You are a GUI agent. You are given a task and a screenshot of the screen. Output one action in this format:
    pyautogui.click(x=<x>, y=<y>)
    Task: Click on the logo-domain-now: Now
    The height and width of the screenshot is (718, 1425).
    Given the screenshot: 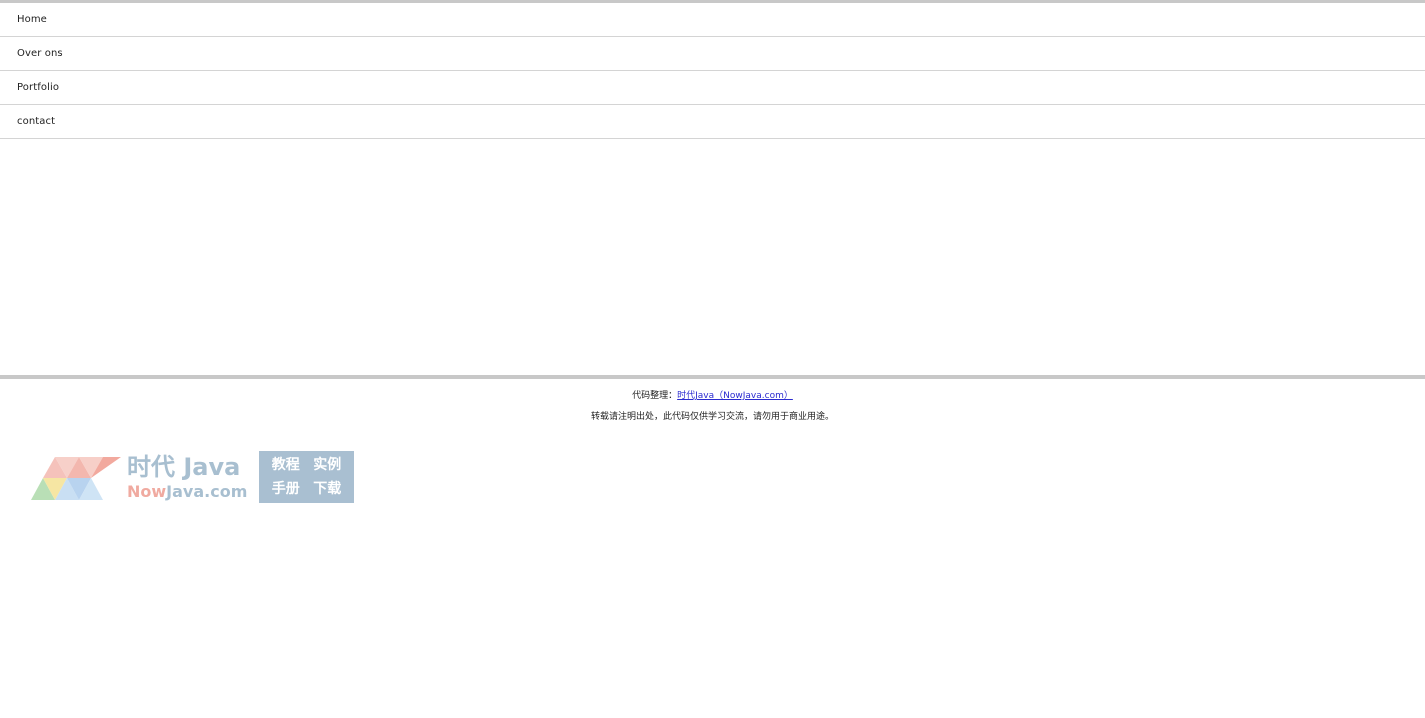 What is the action you would take?
    pyautogui.click(x=147, y=491)
    